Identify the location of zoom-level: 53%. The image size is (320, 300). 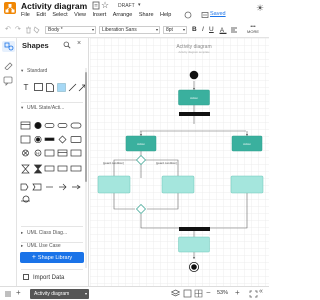
(222, 293).